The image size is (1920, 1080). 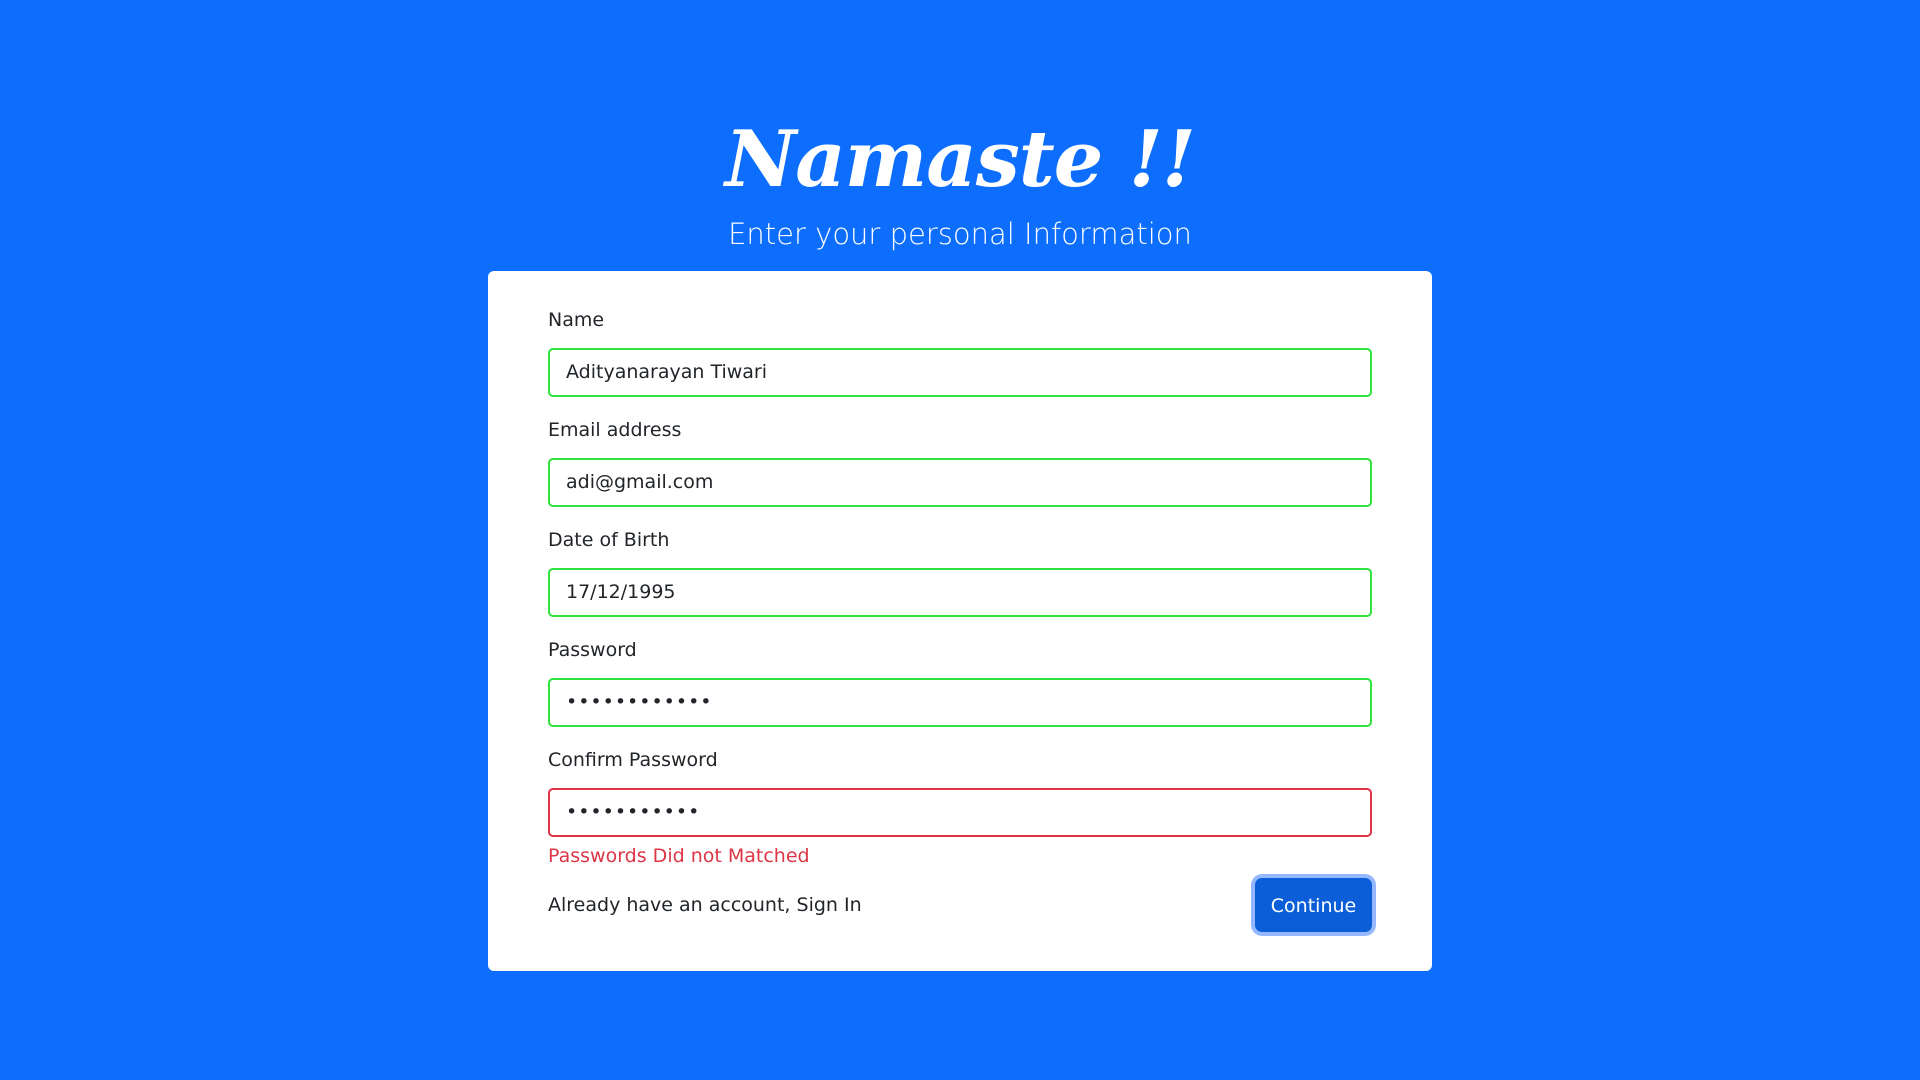 I want to click on confirm-password-label: Confirm Password, so click(x=633, y=760).